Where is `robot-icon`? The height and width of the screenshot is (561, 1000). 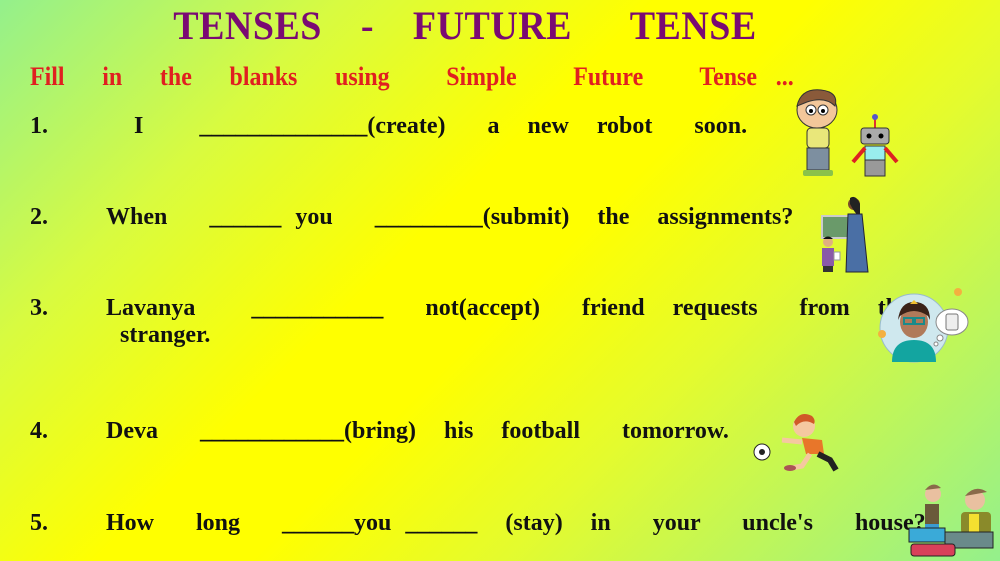
robot-icon is located at coordinates (875, 145).